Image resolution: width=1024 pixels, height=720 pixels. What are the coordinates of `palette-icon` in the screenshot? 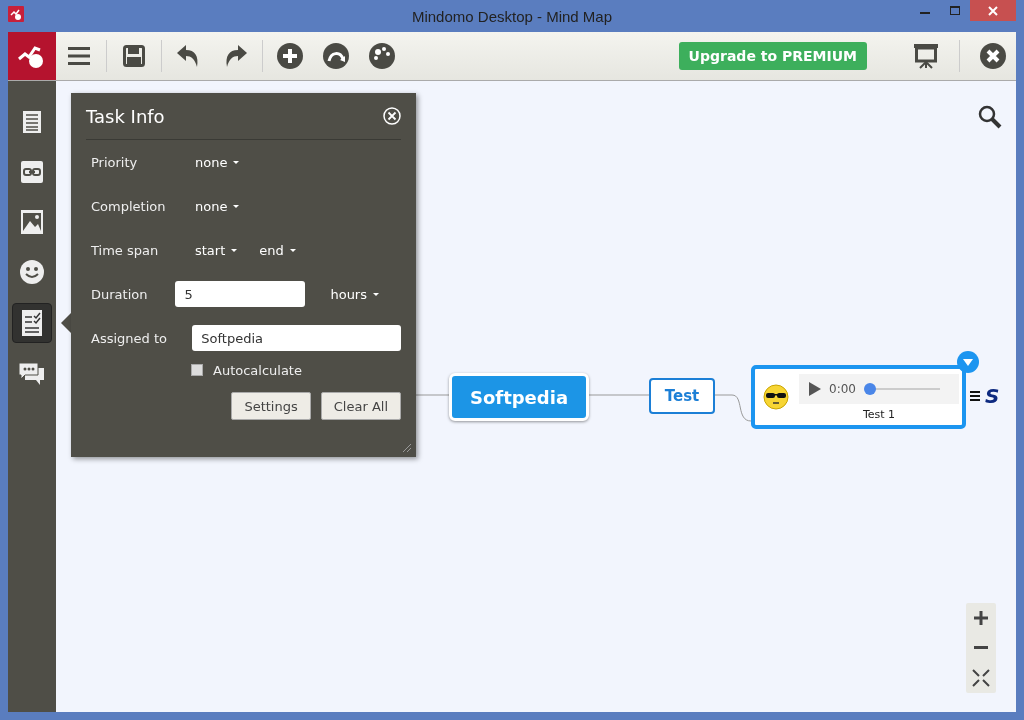 It's located at (382, 56).